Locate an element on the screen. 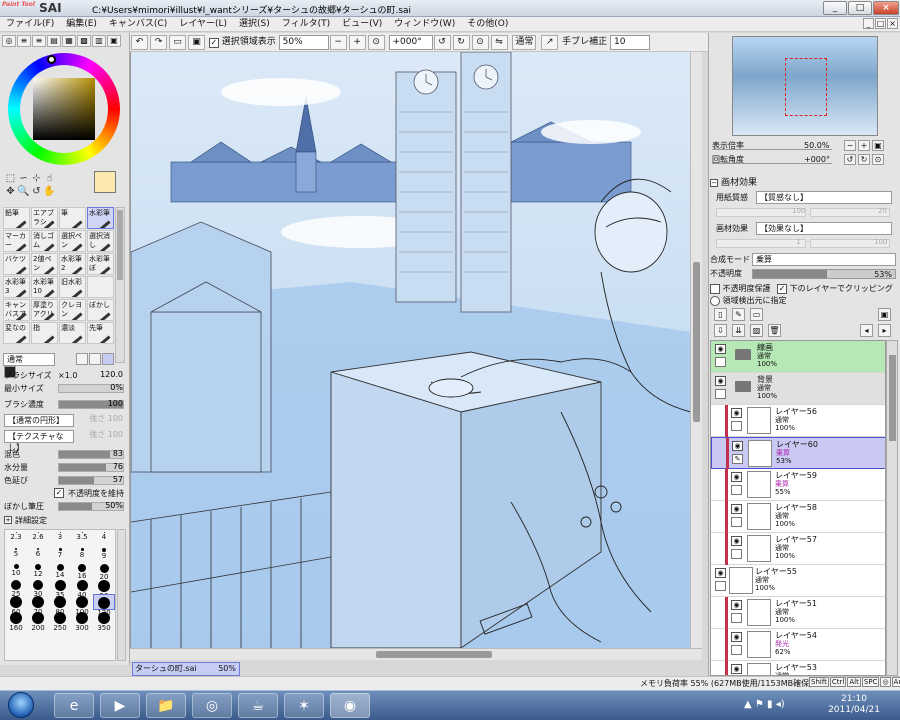 The width and height of the screenshot is (900, 720). java-icon: ☕ is located at coordinates (258, 705).